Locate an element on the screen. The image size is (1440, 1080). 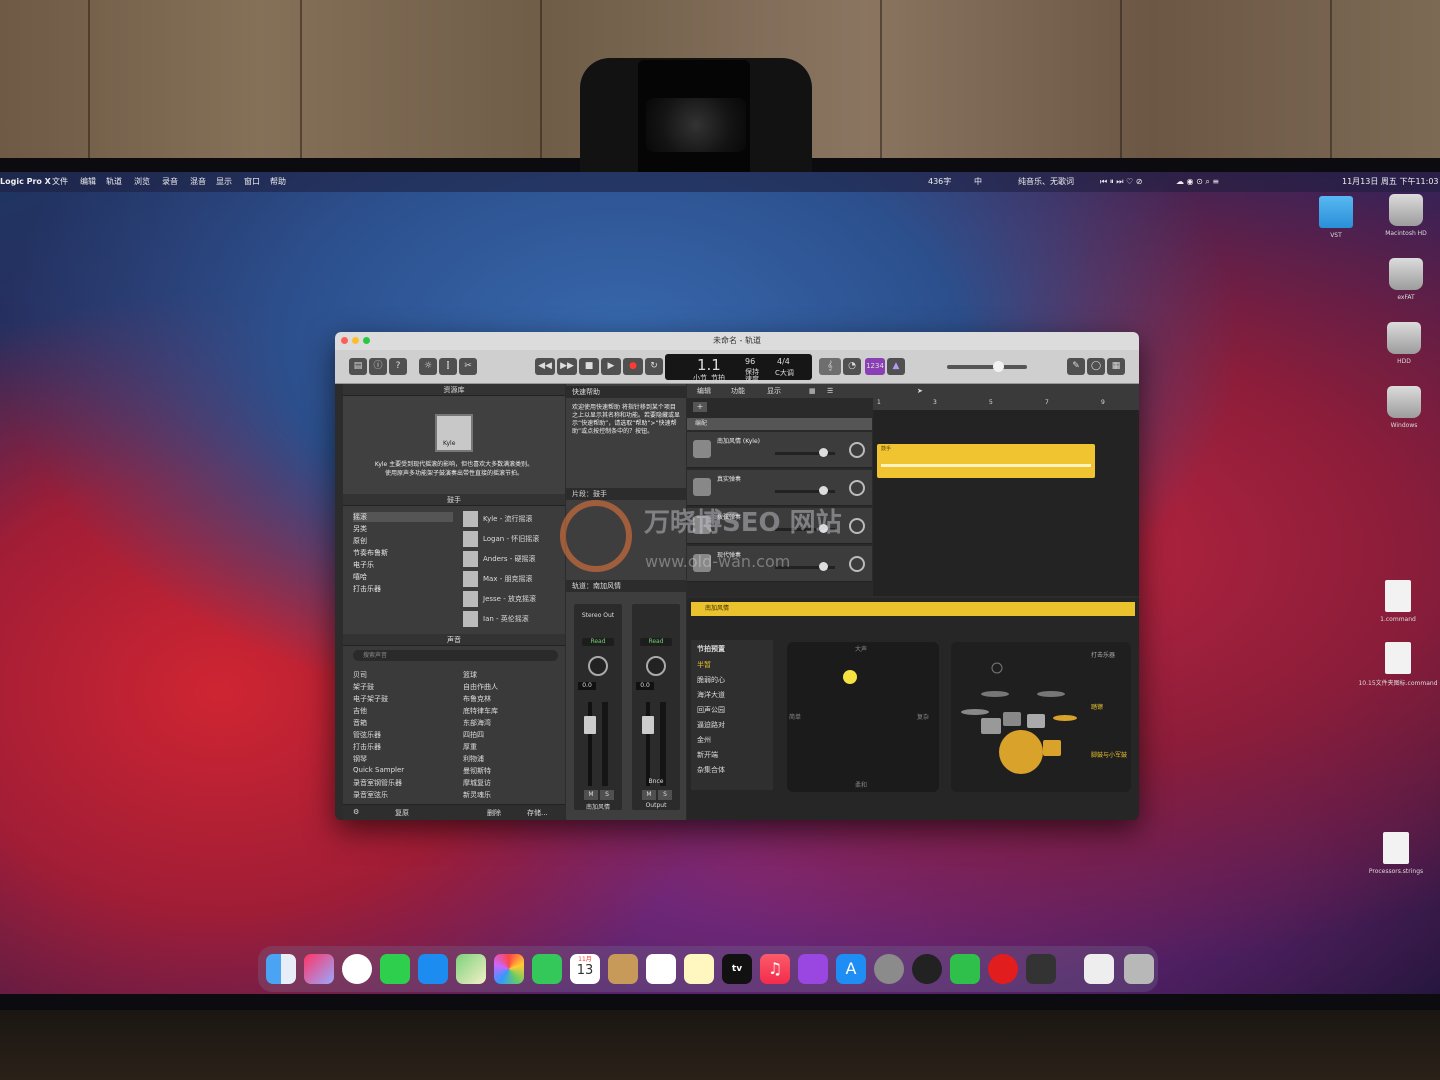
record-icon: ● is located at coordinates (633, 366).